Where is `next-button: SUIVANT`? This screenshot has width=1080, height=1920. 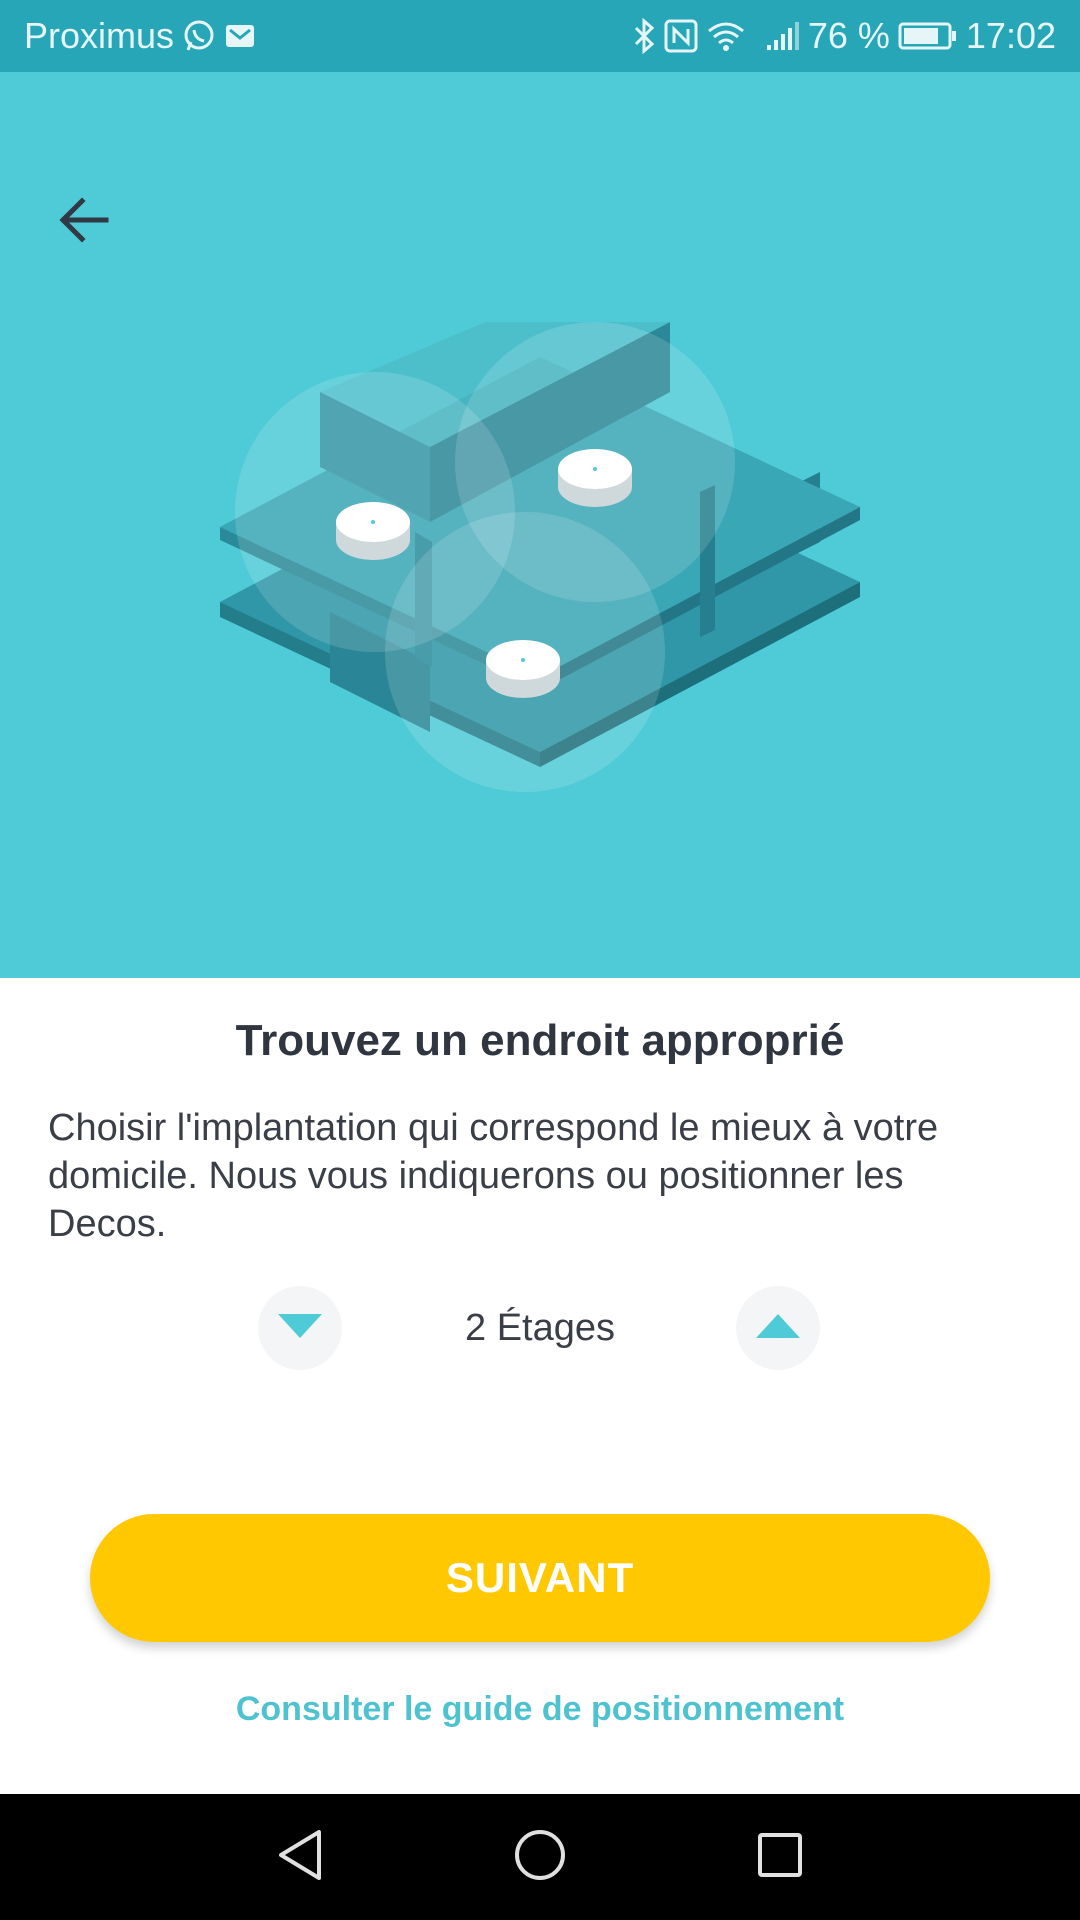 next-button: SUIVANT is located at coordinates (540, 1578).